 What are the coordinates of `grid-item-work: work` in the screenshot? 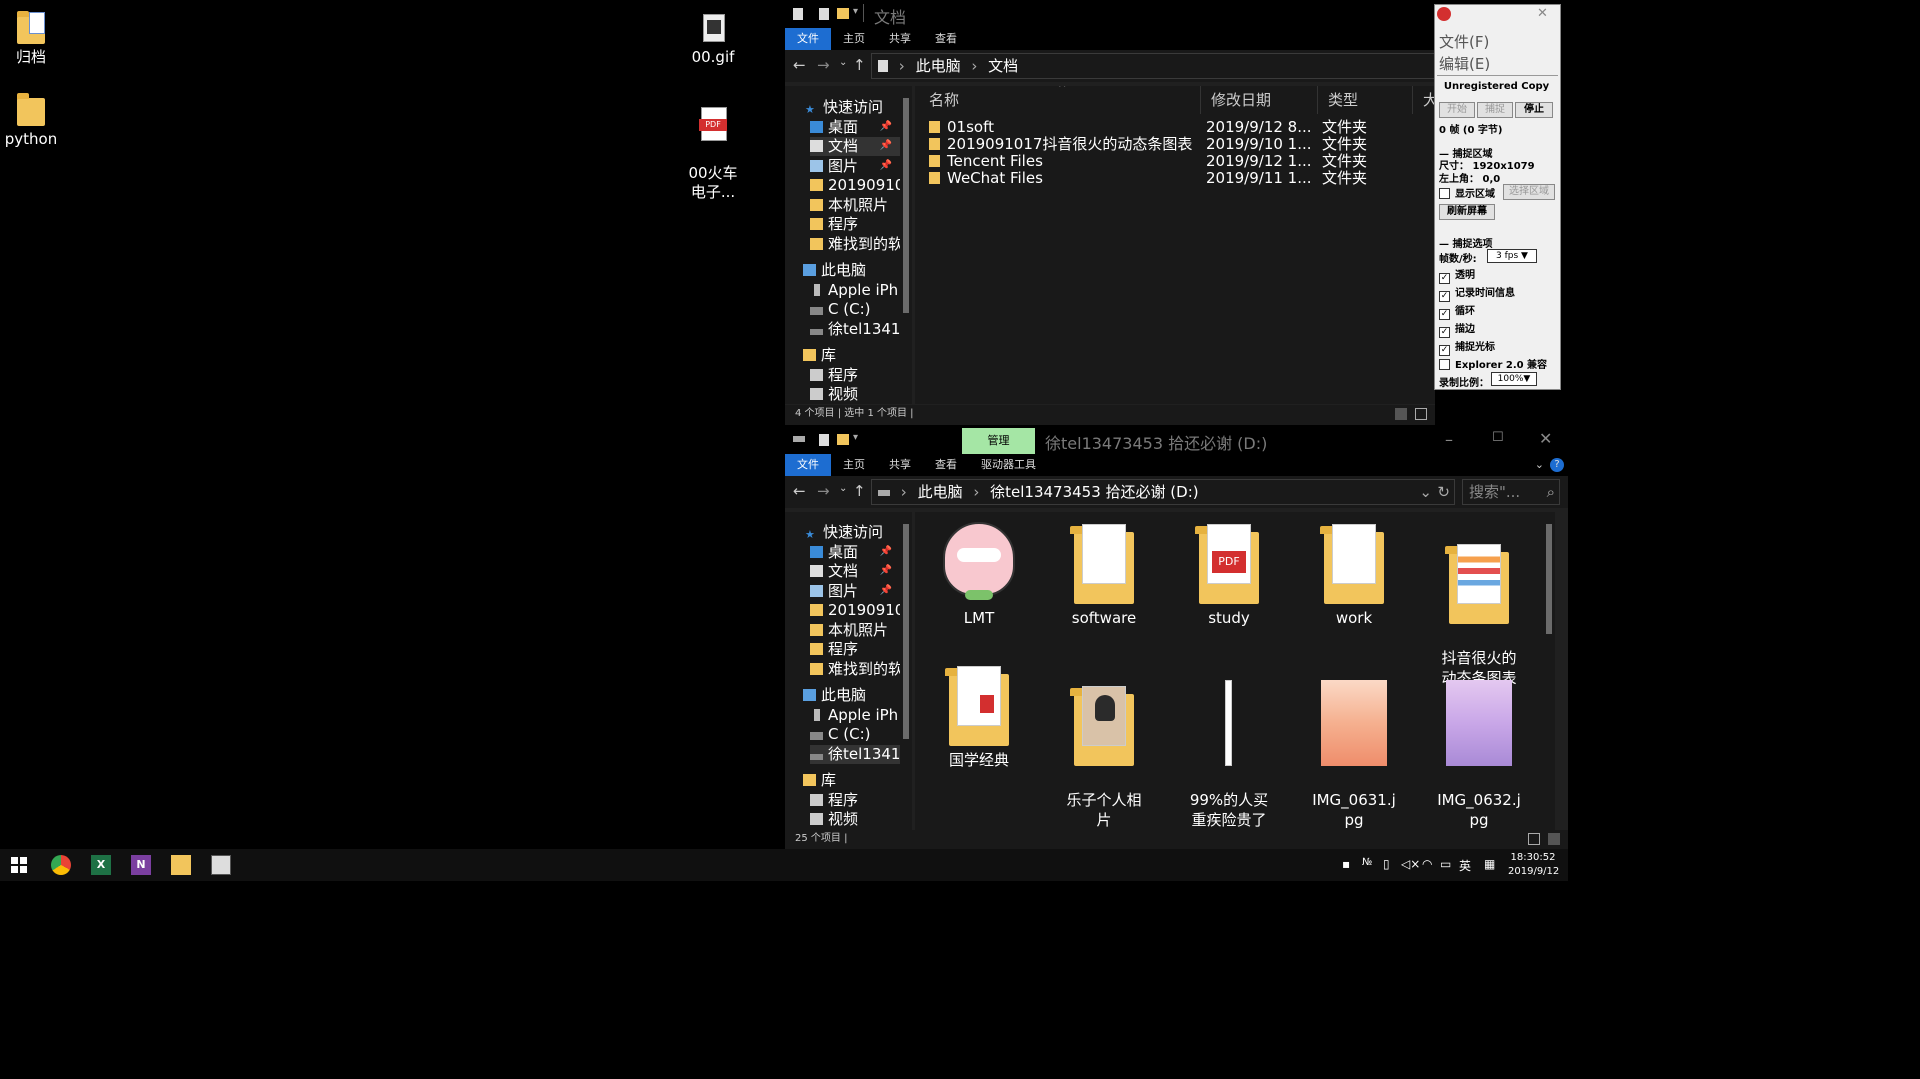 It's located at (1354, 573).